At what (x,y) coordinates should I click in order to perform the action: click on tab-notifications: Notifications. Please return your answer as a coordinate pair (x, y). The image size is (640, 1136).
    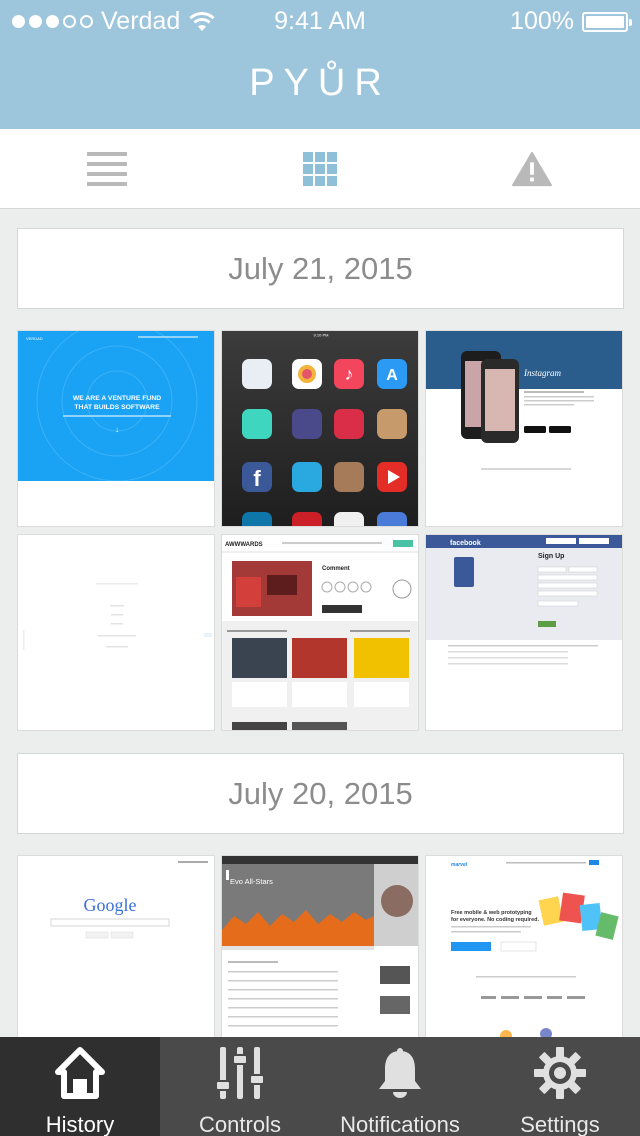
    Looking at the image, I should click on (400, 1086).